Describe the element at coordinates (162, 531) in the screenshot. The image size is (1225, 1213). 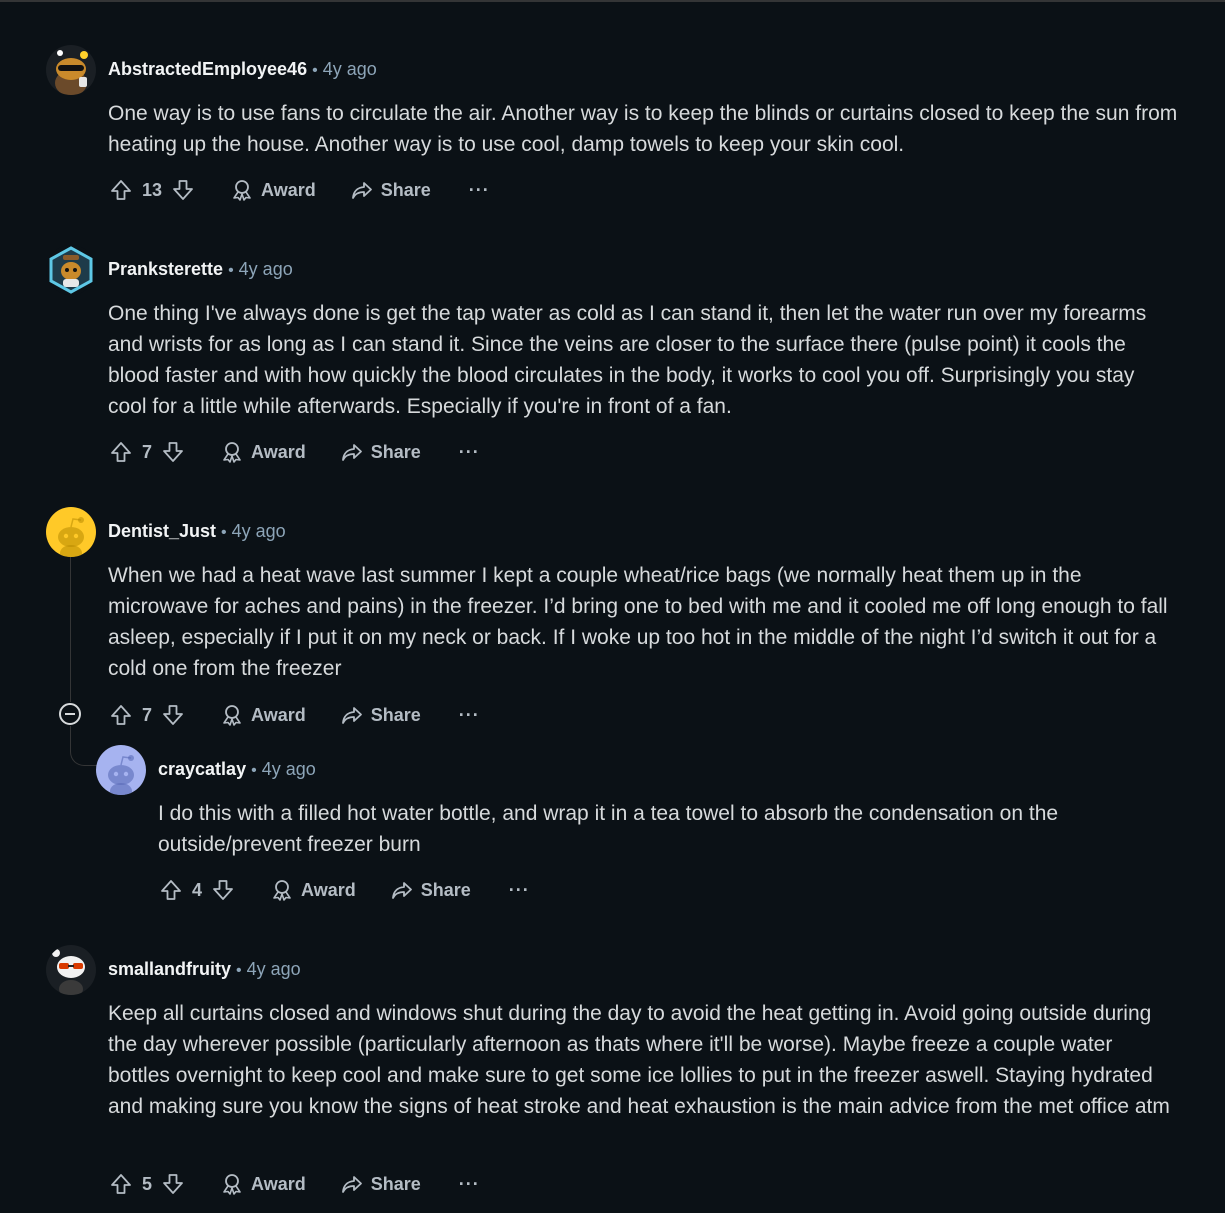
I see `author-name: Dentist_Just` at that location.